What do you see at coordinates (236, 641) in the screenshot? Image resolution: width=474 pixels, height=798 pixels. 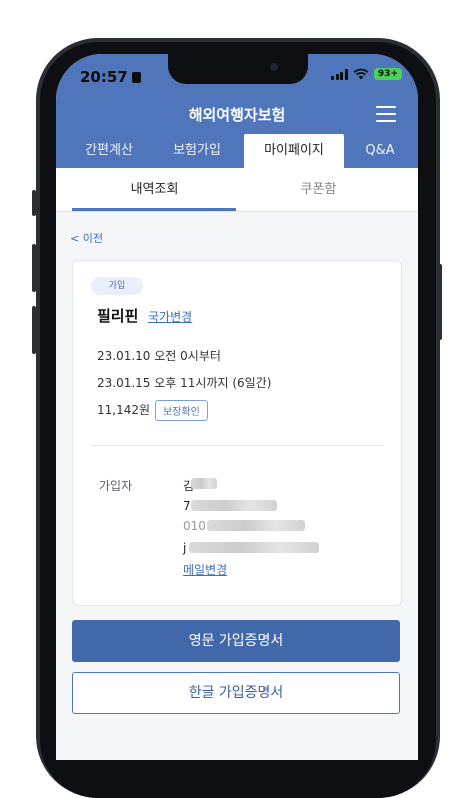 I see `english-certificate-button: 영문 가입증명서` at bounding box center [236, 641].